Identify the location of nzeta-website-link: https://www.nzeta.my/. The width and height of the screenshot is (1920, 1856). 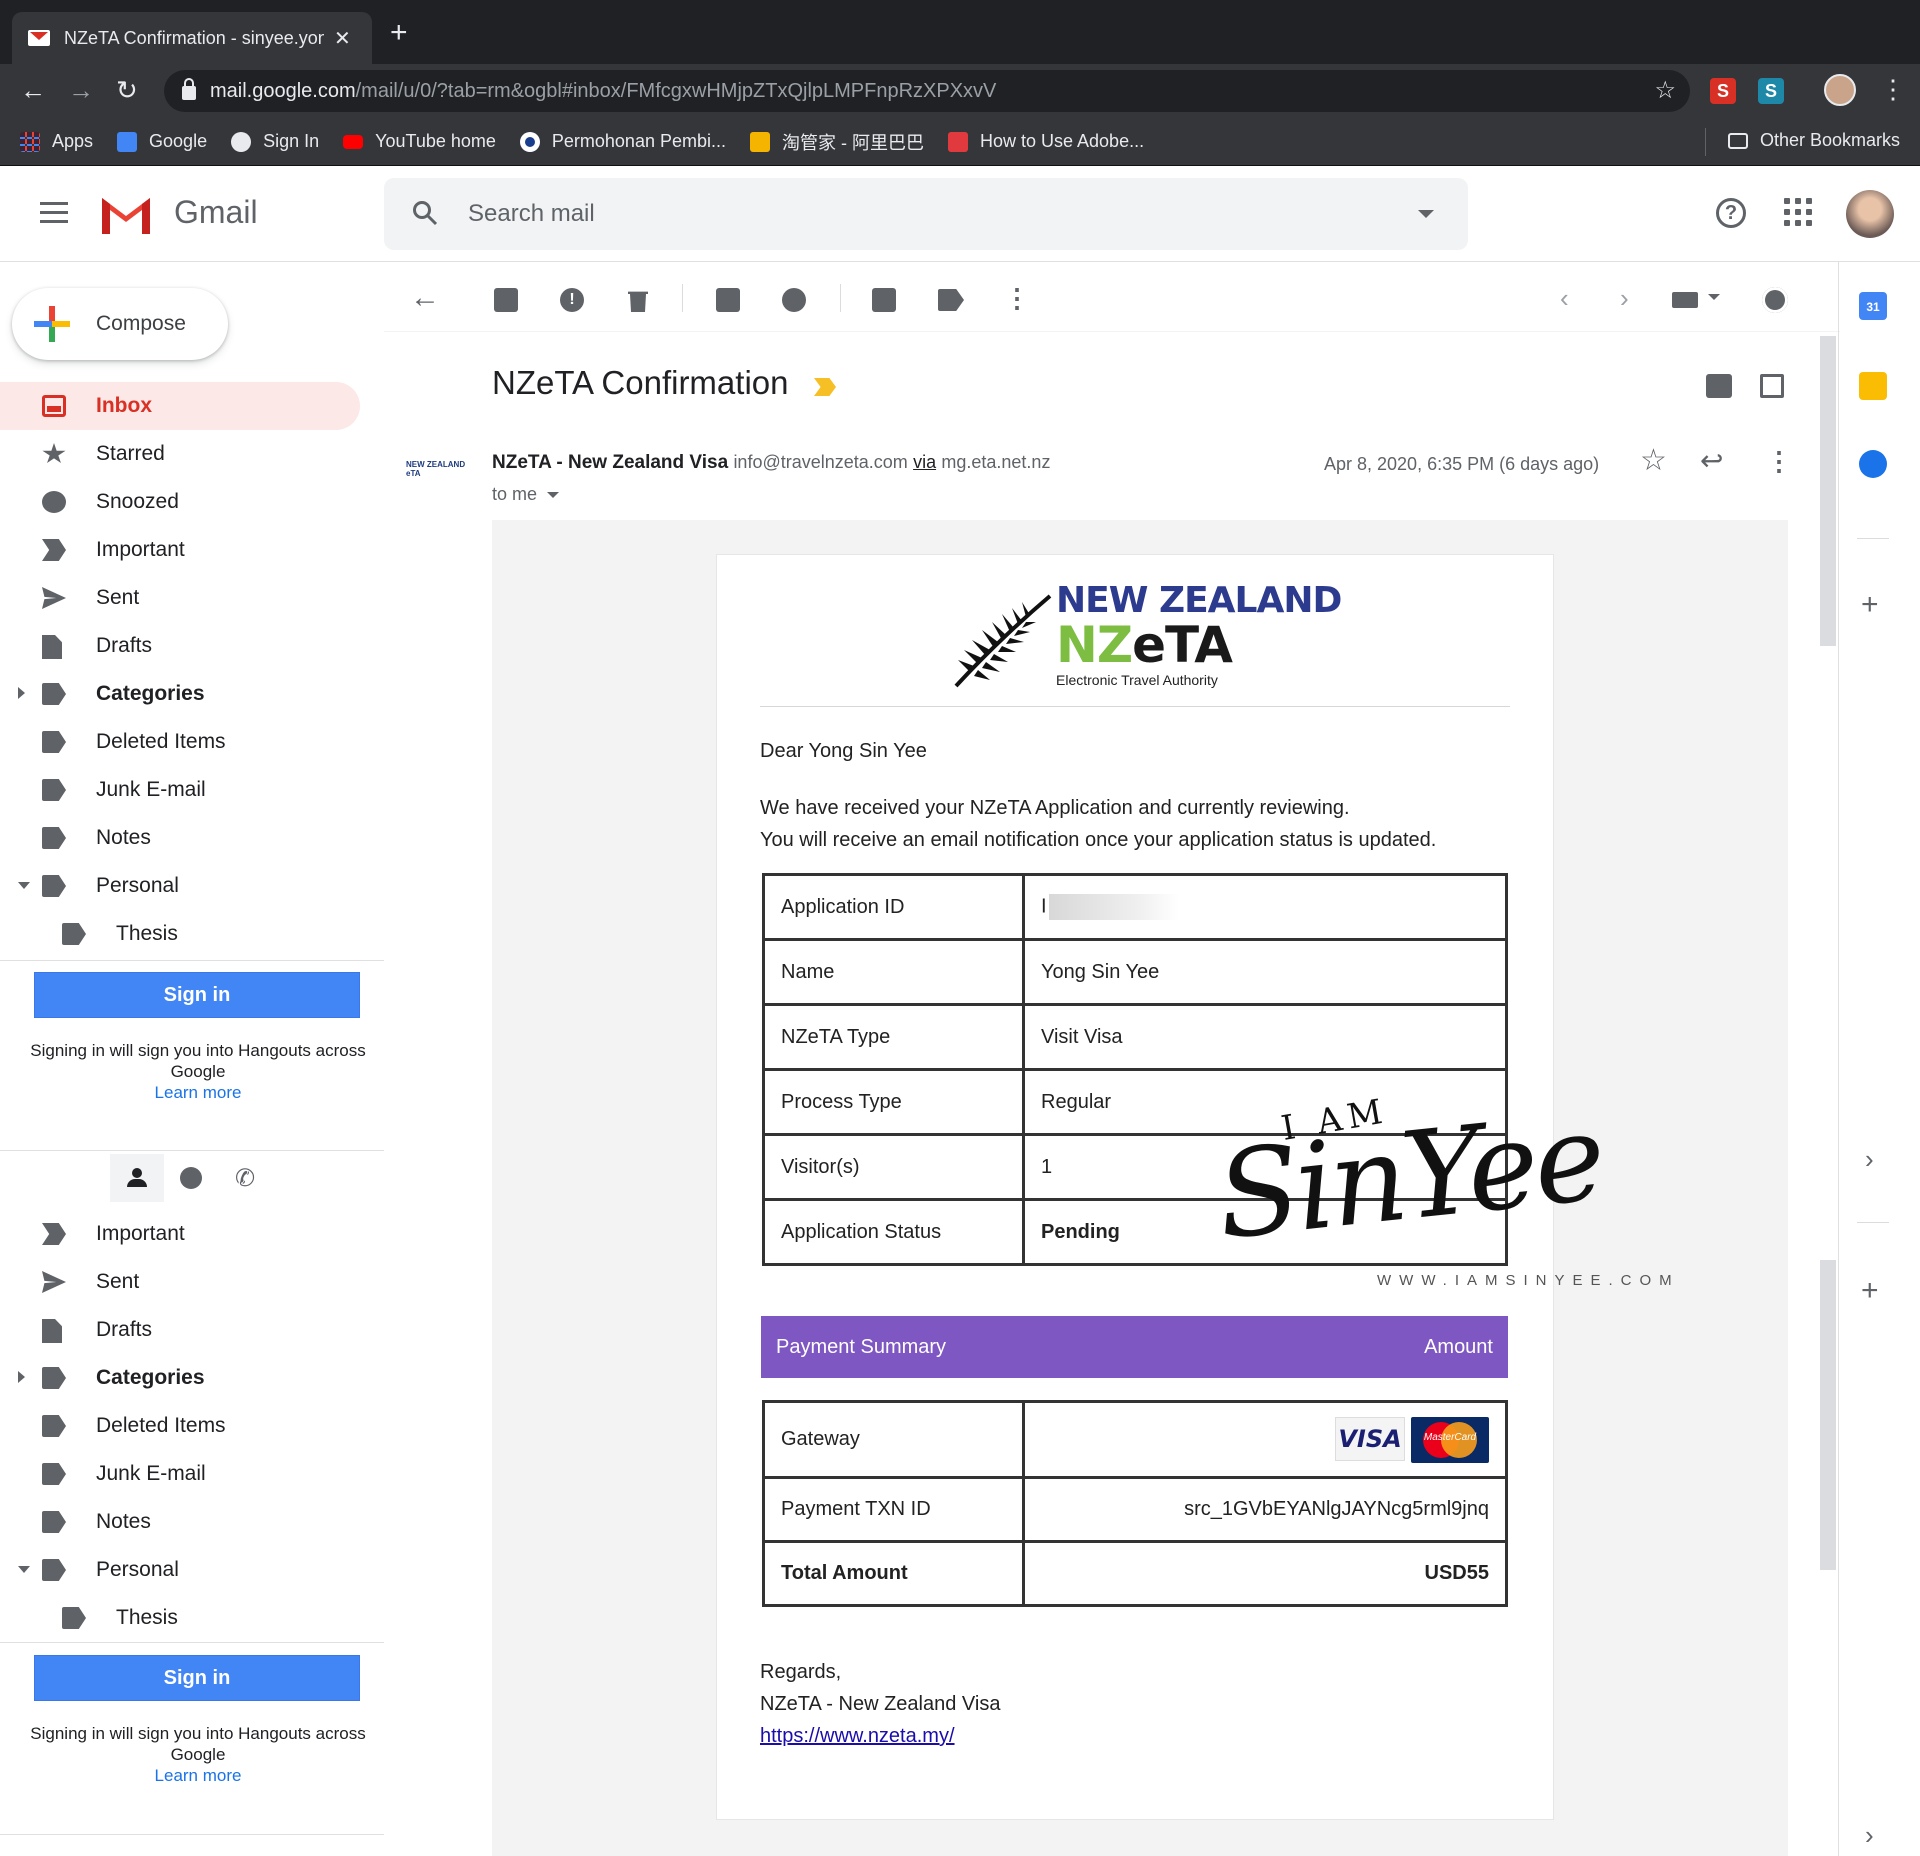
(880, 1736).